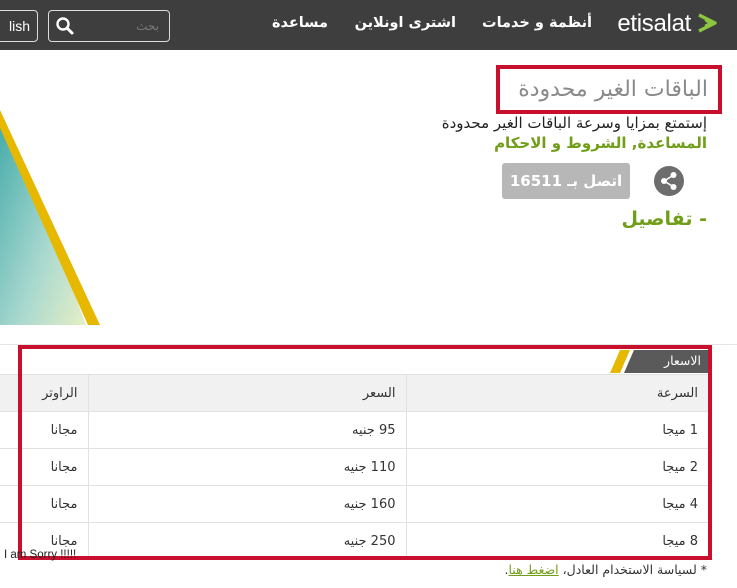 This screenshot has width=737, height=588. I want to click on policy-text: * لسياسة الاستخدام العادل،, so click(632, 569).